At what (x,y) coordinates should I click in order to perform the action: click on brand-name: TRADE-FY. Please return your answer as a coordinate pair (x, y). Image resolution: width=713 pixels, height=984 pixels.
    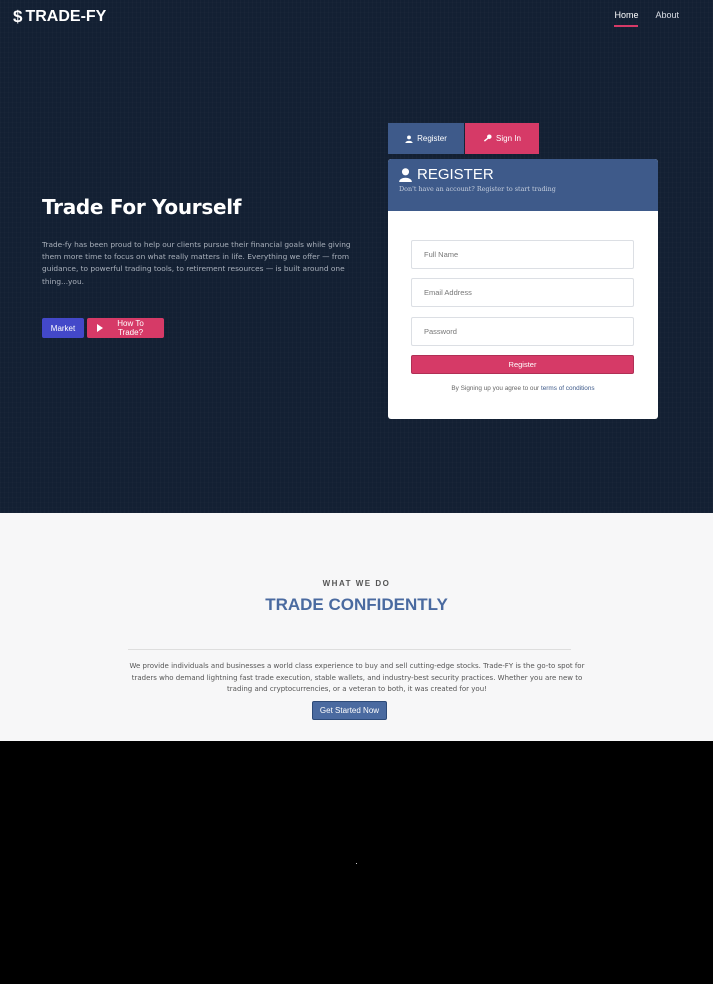
    Looking at the image, I should click on (66, 16).